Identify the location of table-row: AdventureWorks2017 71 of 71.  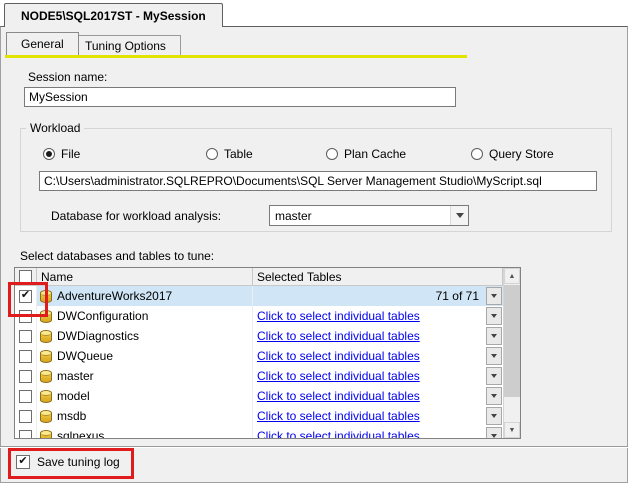
(267, 296).